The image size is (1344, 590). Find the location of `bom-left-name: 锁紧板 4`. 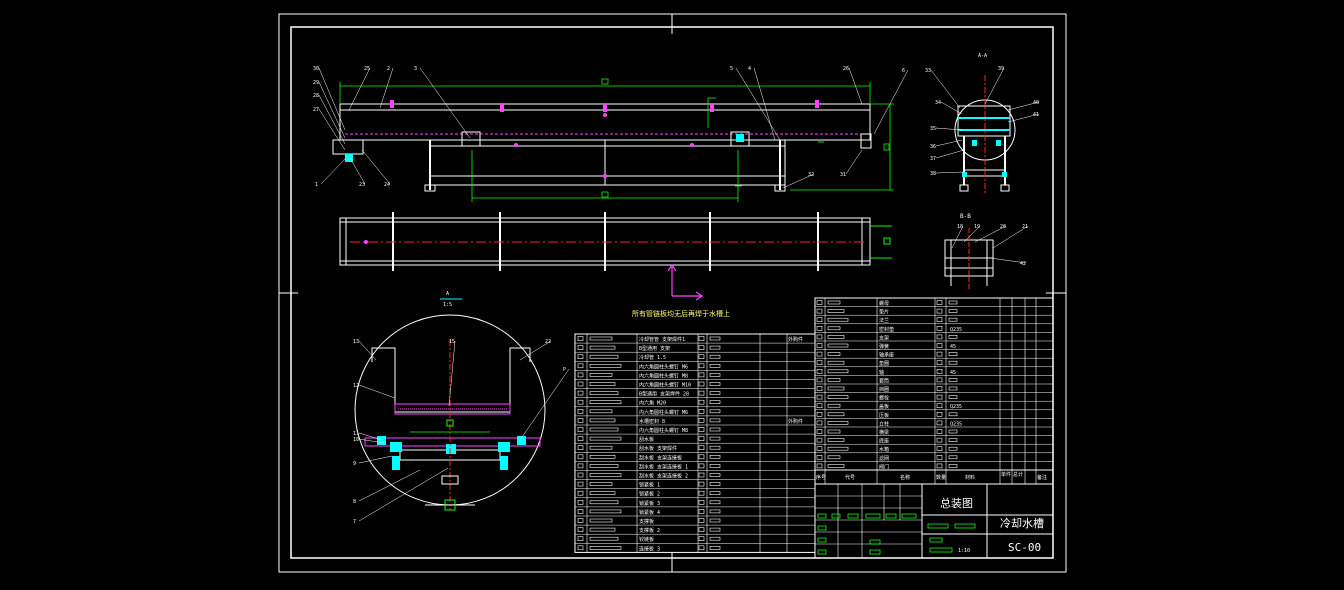

bom-left-name: 锁紧板 4 is located at coordinates (649, 512).